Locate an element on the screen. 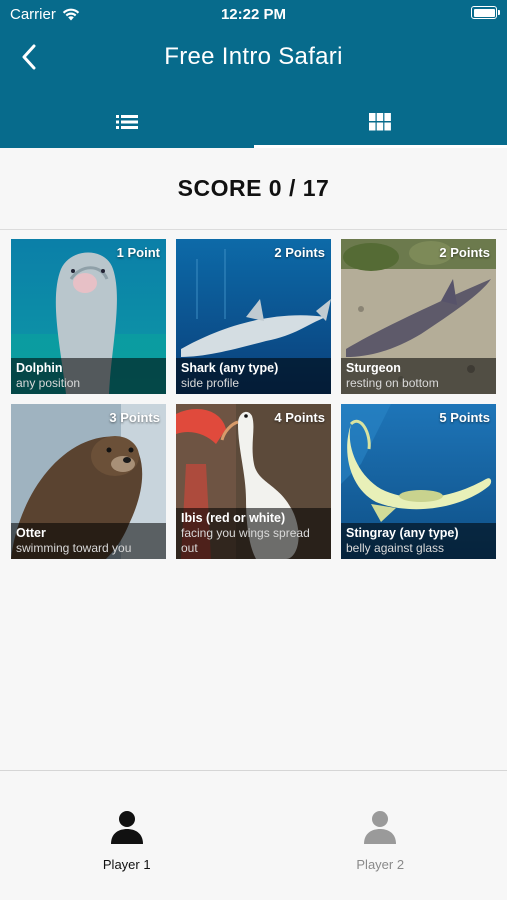 The image size is (507, 900). animal-requirement: facing you wings spread out is located at coordinates (245, 540).